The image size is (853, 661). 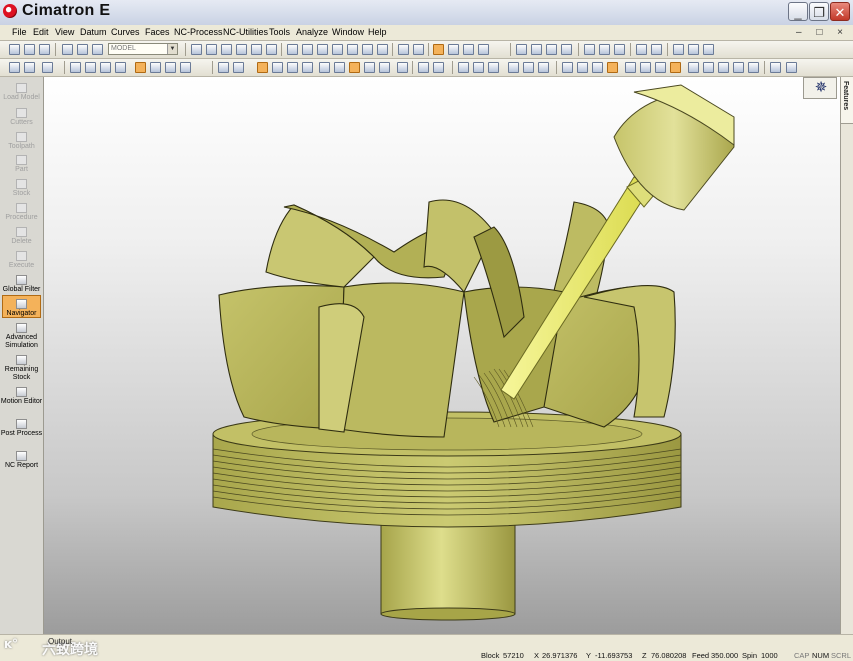 I want to click on toolpath-button: Toolpath, so click(x=21, y=141).